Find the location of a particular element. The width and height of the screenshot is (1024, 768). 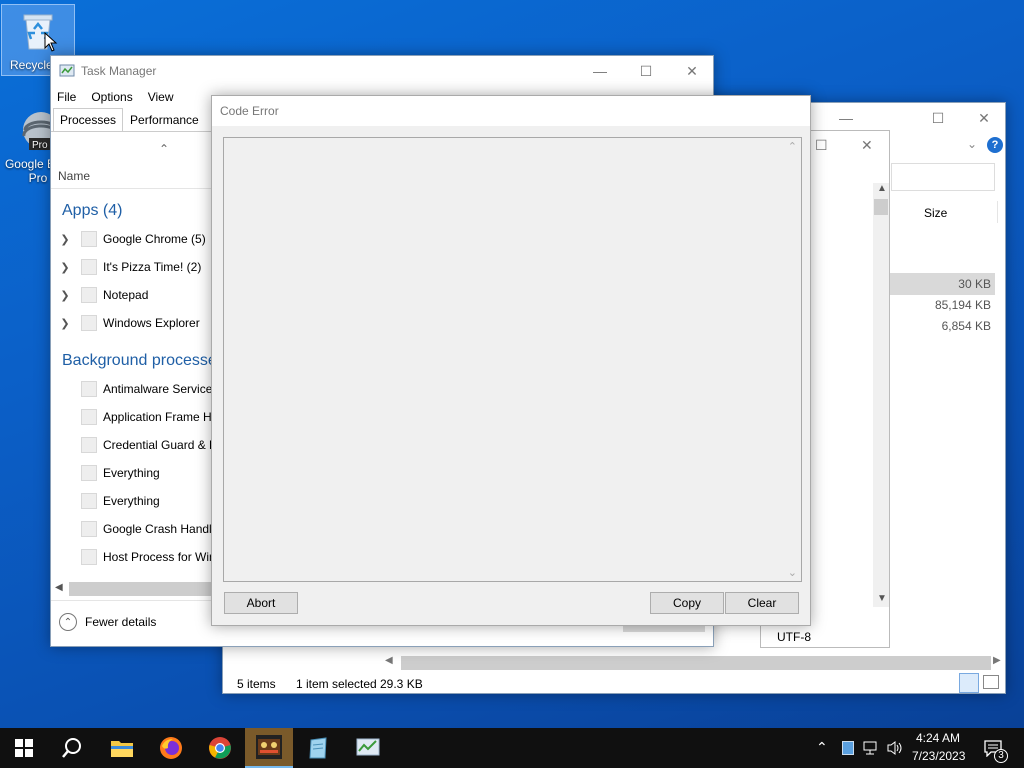

tm-minimize-button: — is located at coordinates (600, 71).